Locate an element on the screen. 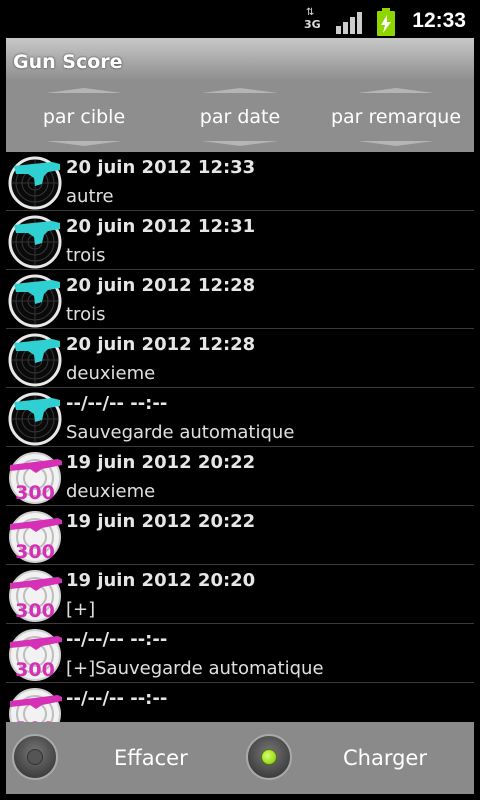 The width and height of the screenshot is (480, 800). app-title: Gun Score is located at coordinates (68, 62).